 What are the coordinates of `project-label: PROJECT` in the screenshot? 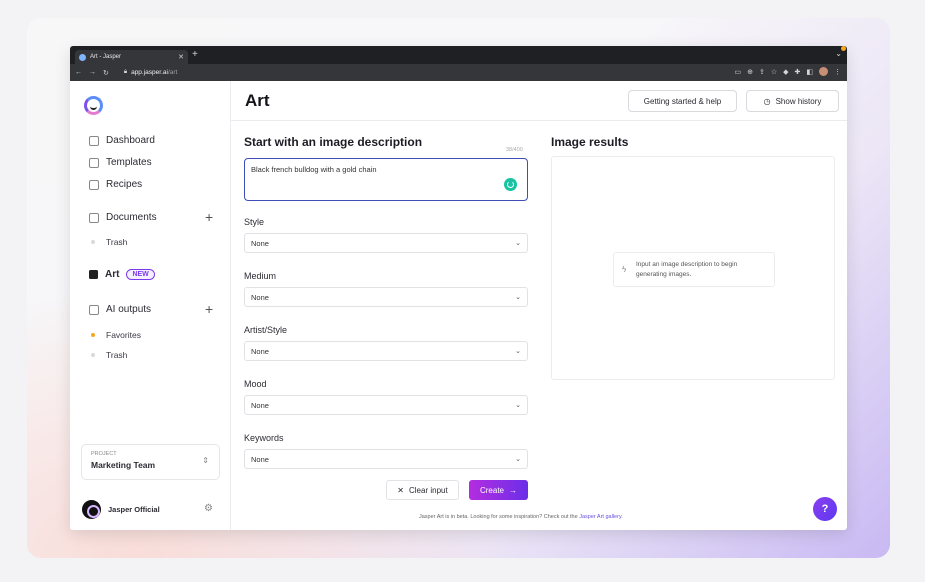 It's located at (104, 454).